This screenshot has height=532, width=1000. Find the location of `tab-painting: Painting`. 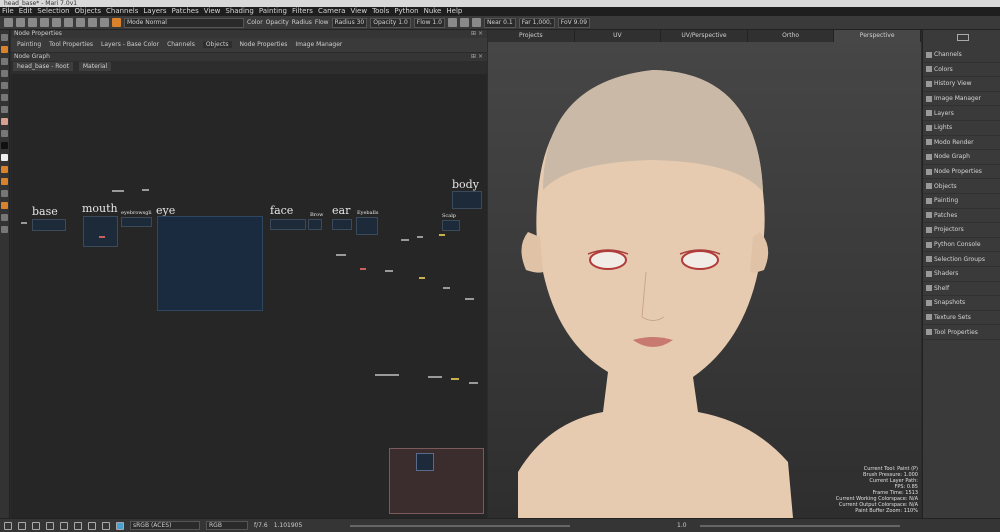

tab-painting: Painting is located at coordinates (29, 44).